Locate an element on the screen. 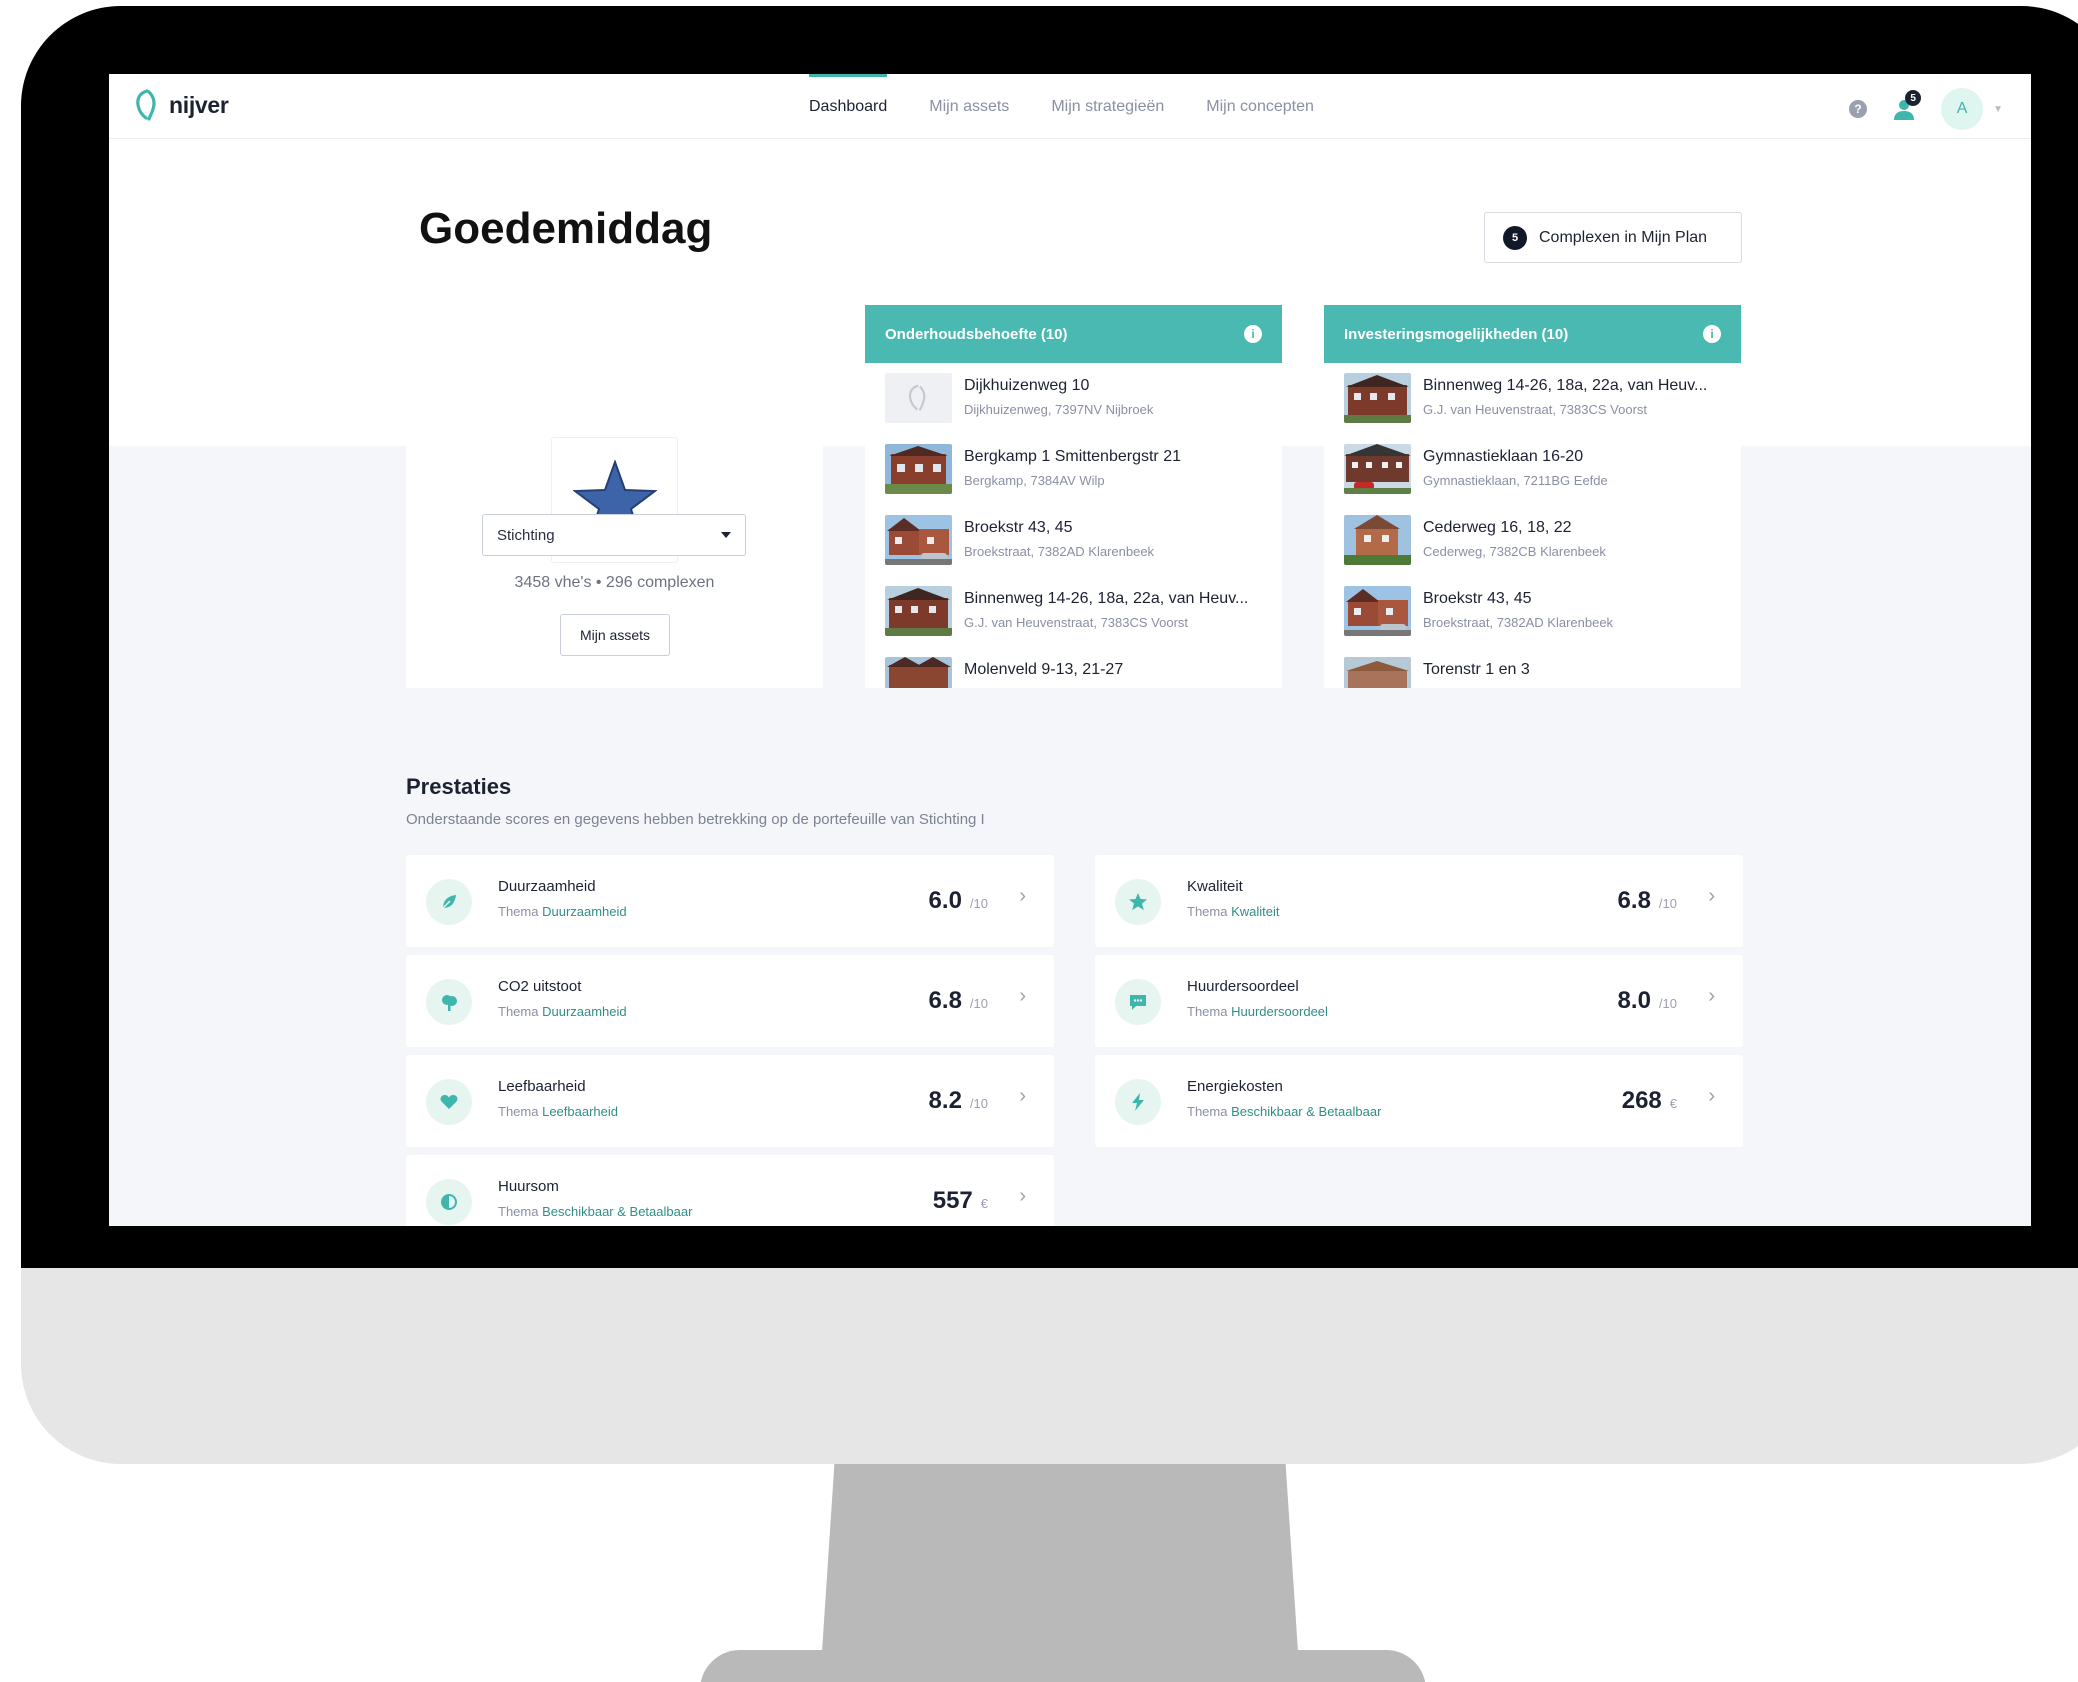  maintenance-panel-title: Onderhoudsbehoefte (10) is located at coordinates (976, 334).